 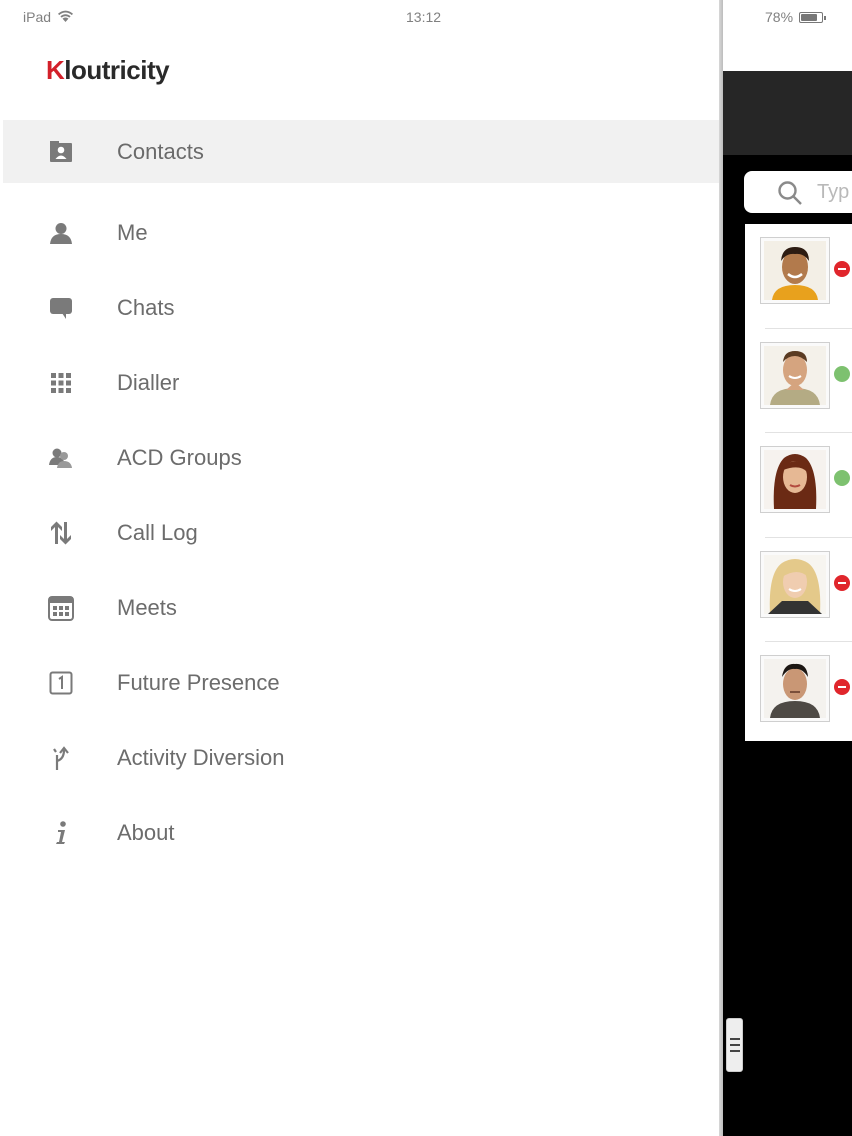 I want to click on keypad-icon, so click(x=61, y=383).